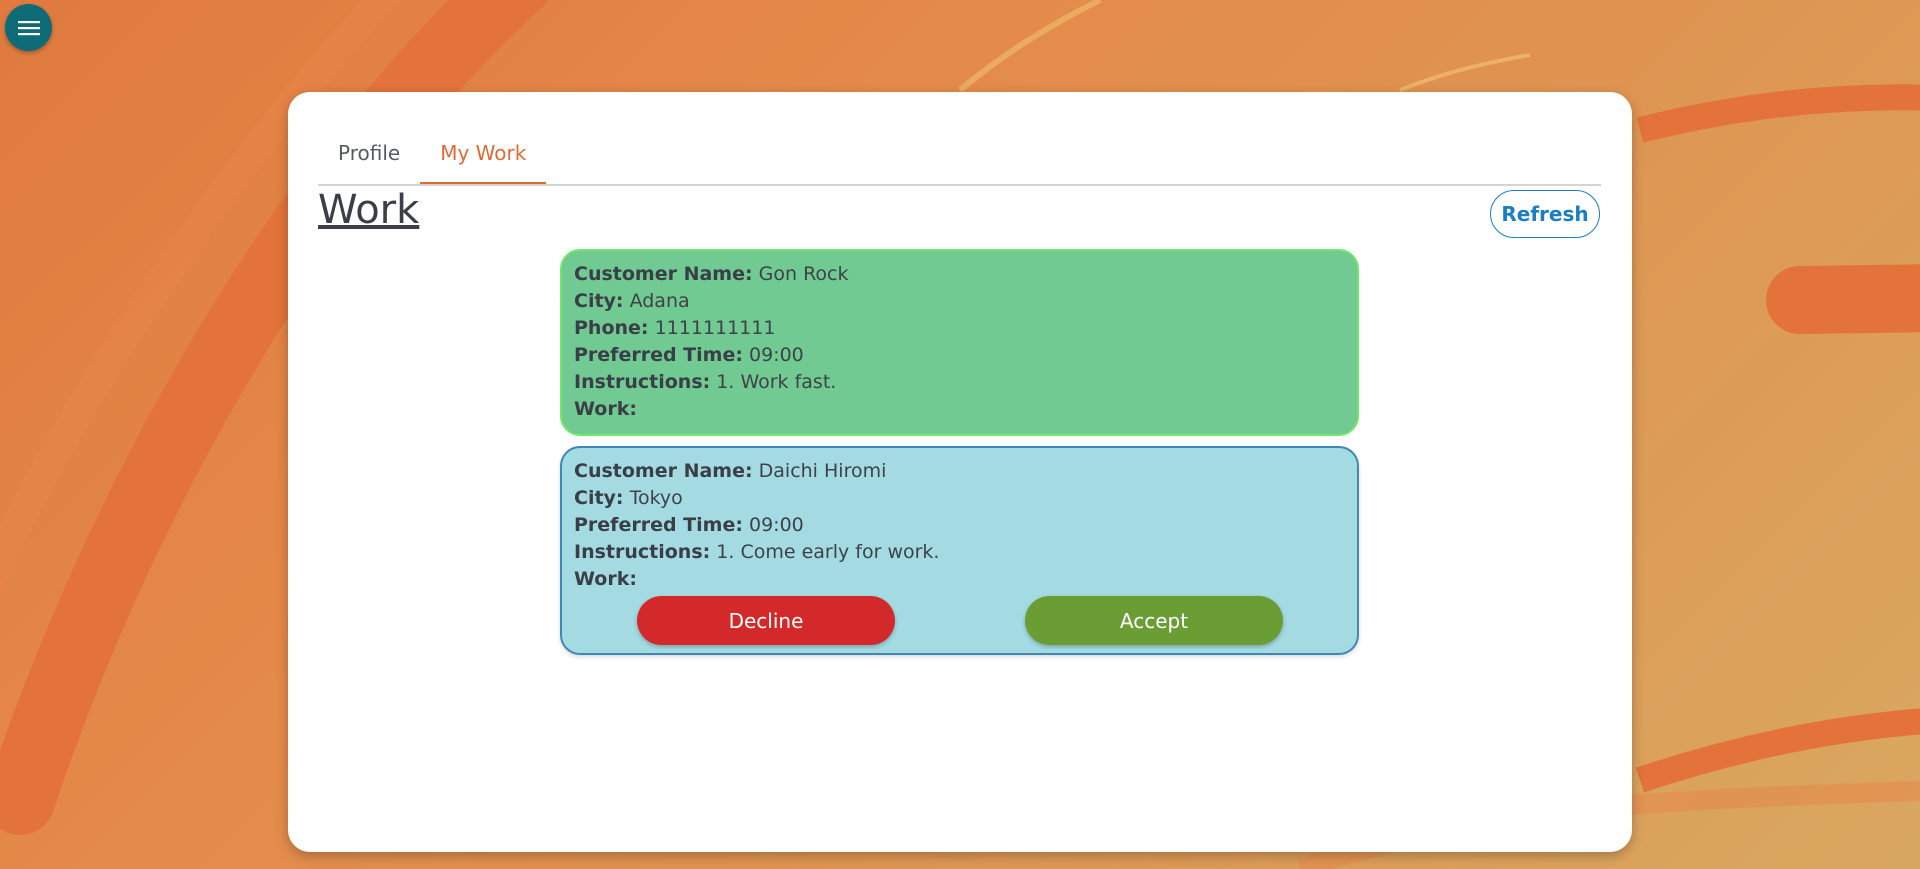 The width and height of the screenshot is (1920, 869). I want to click on refresh-button: Refresh, so click(1545, 214).